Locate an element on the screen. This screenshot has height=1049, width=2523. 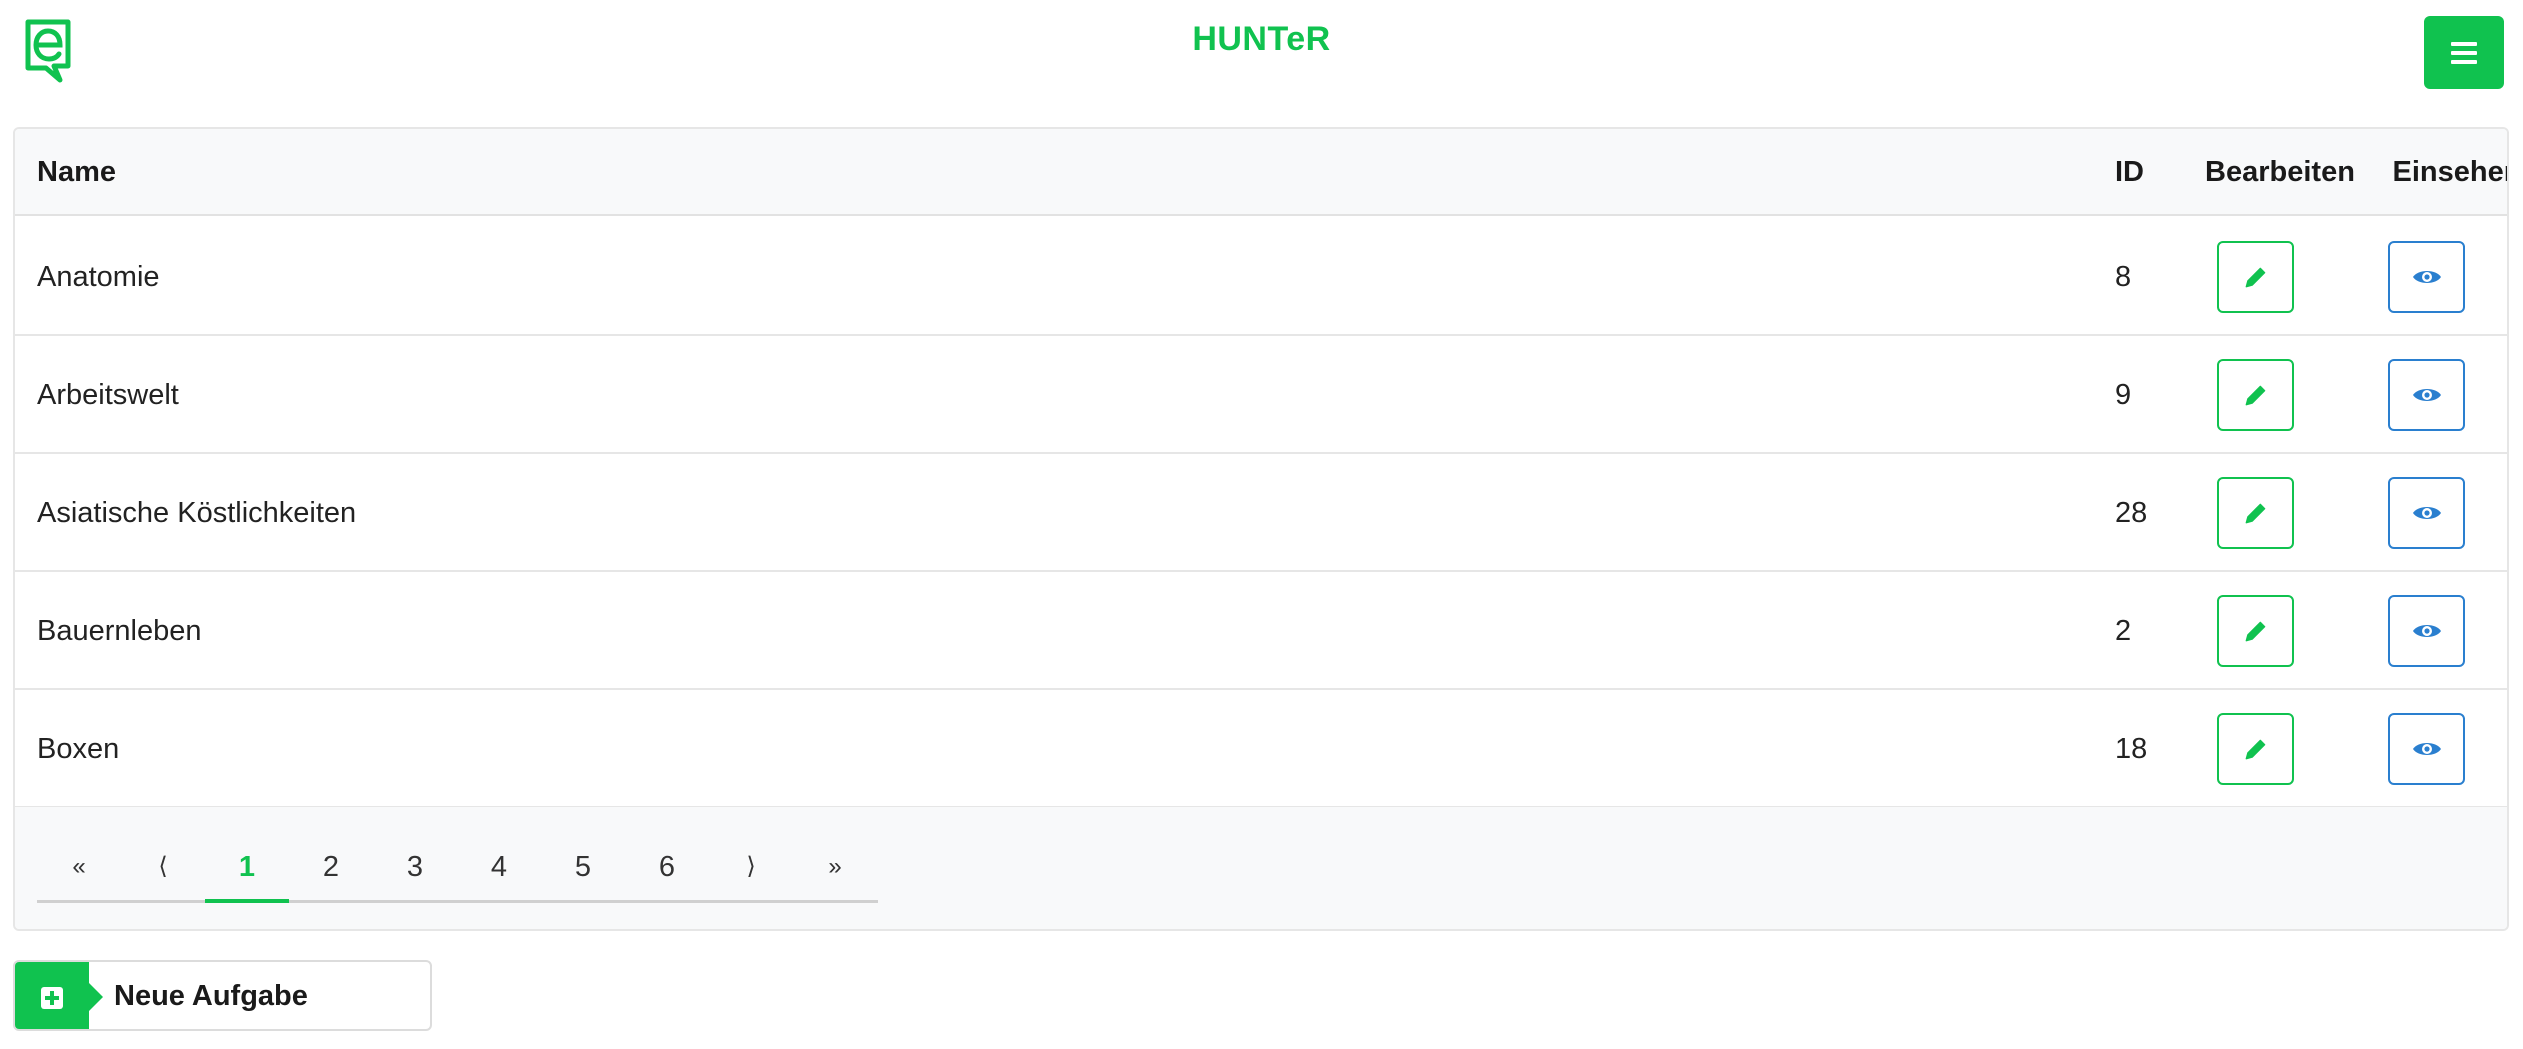
table-header: Name ID Bearbeiten Einsehen is located at coordinates (1261, 172).